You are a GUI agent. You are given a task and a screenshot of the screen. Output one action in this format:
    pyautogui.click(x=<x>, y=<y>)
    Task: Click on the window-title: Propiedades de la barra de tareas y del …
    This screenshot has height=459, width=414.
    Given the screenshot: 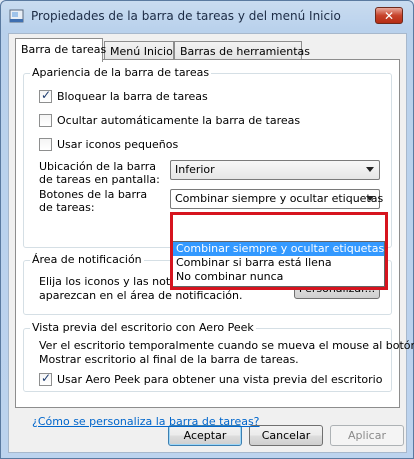 What is the action you would take?
    pyautogui.click(x=186, y=16)
    